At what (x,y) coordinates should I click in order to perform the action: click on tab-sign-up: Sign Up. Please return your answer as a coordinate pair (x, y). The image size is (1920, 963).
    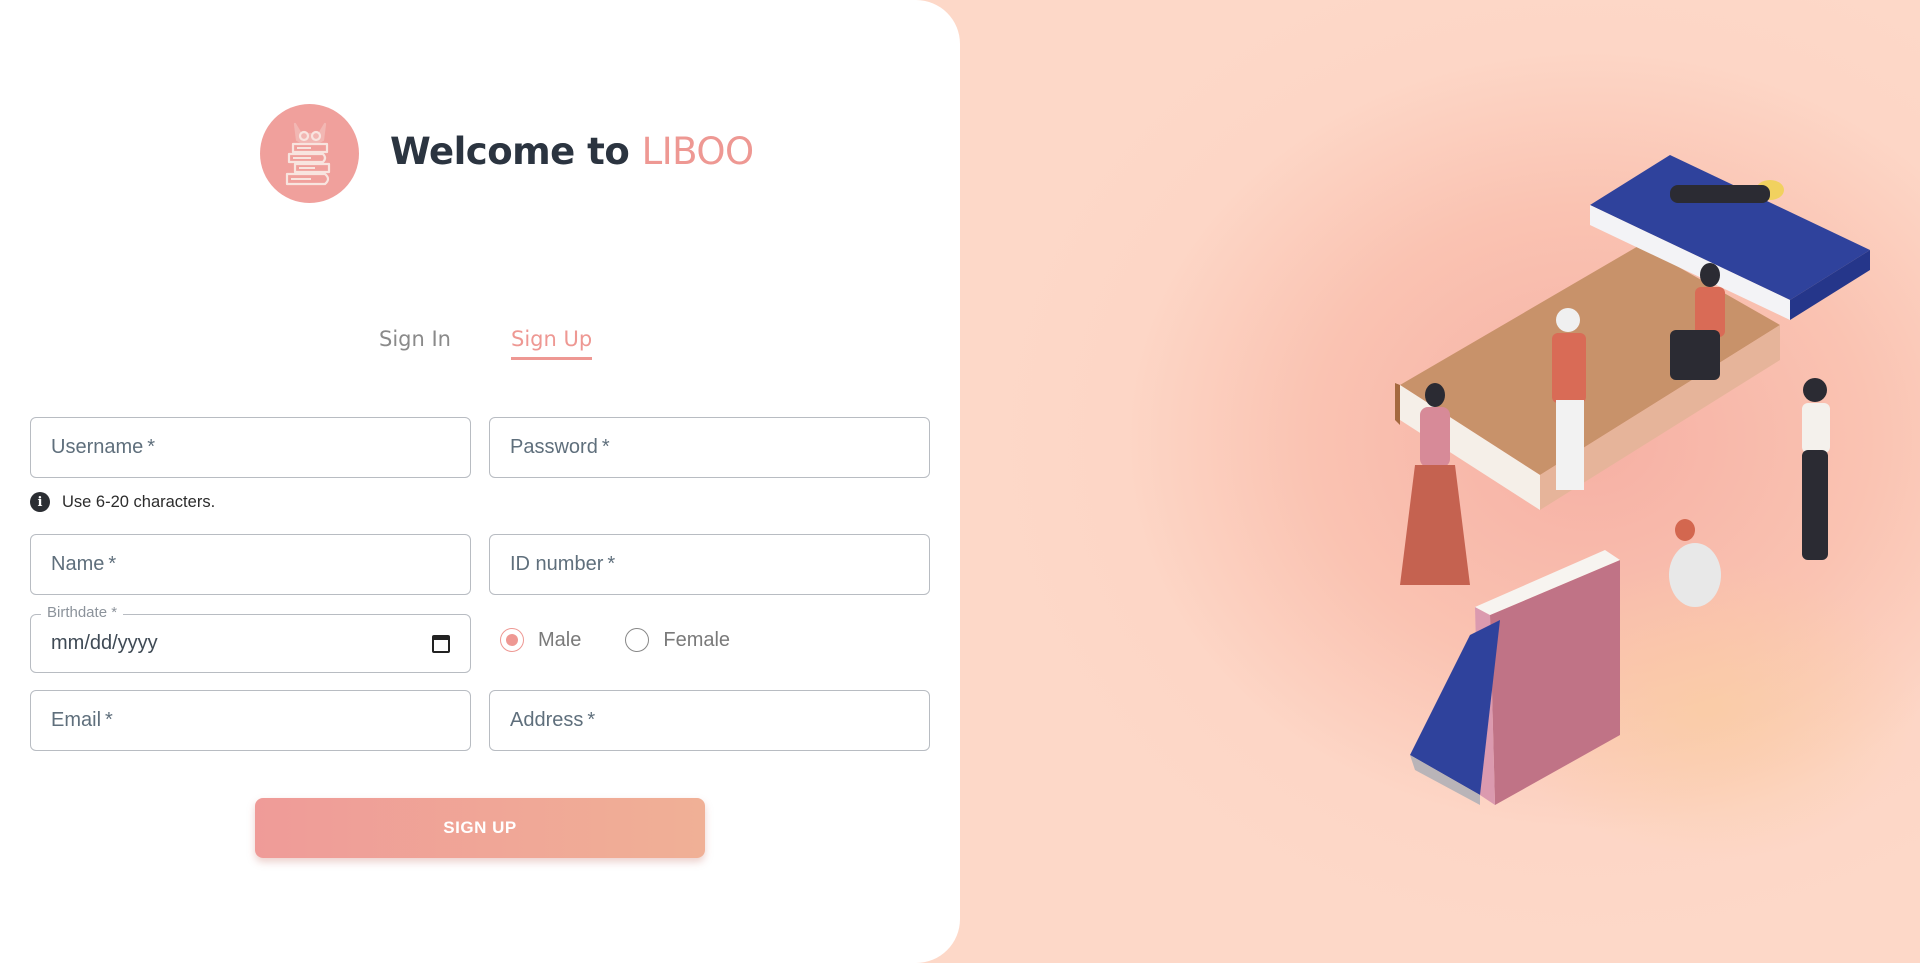
    Looking at the image, I should click on (551, 343).